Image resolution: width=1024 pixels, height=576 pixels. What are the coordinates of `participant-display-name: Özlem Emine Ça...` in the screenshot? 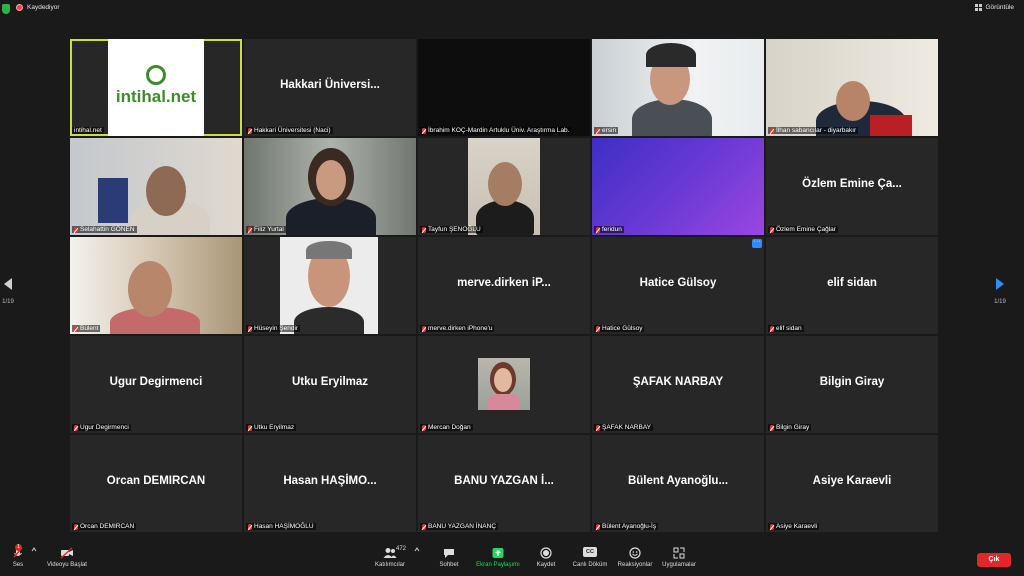 It's located at (852, 184).